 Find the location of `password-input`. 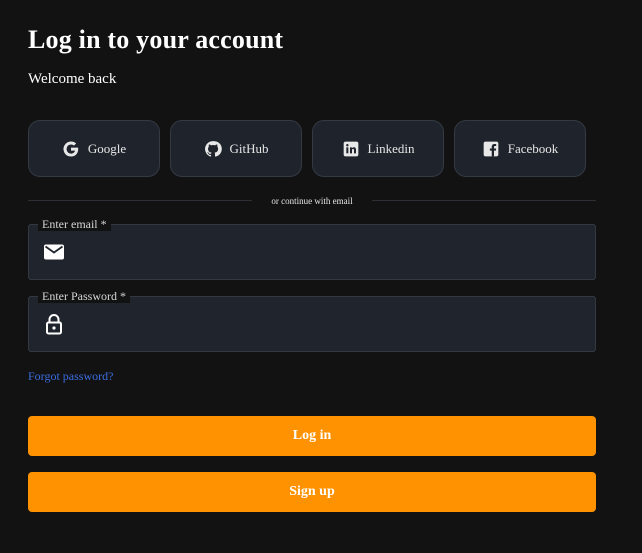

password-input is located at coordinates (327, 324).